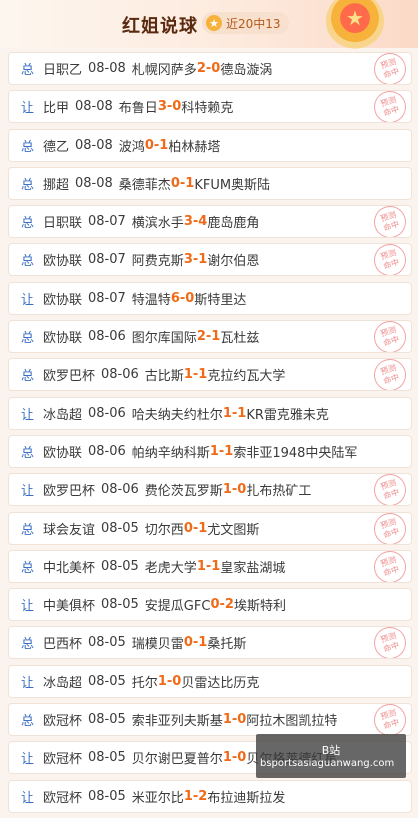  I want to click on list-item: 总球会友谊 08-05 切尔西 0 - 1 尤文图斯 预测 命中, so click(210, 528).